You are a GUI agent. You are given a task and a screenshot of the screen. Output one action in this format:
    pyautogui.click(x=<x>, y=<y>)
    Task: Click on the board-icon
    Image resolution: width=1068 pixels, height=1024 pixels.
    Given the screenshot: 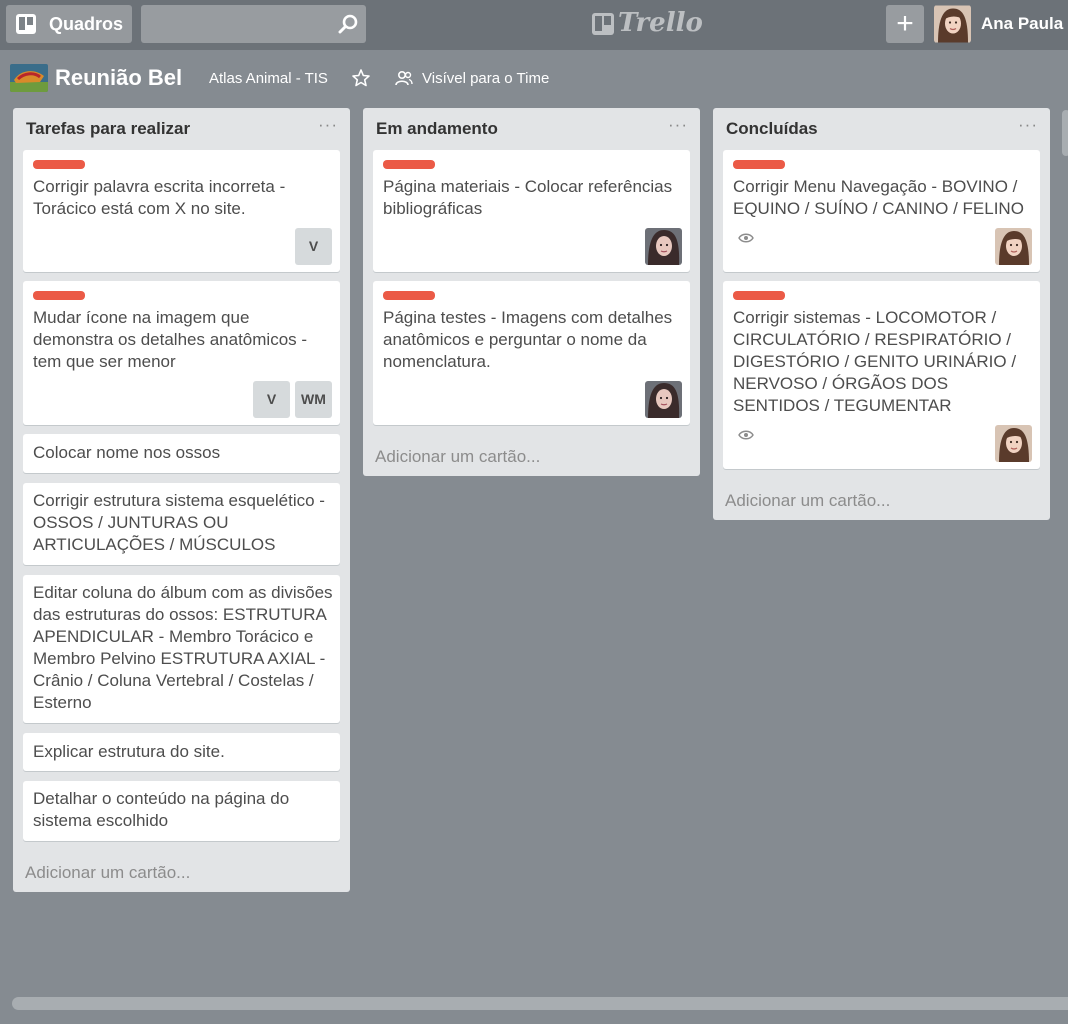 What is the action you would take?
    pyautogui.click(x=26, y=24)
    